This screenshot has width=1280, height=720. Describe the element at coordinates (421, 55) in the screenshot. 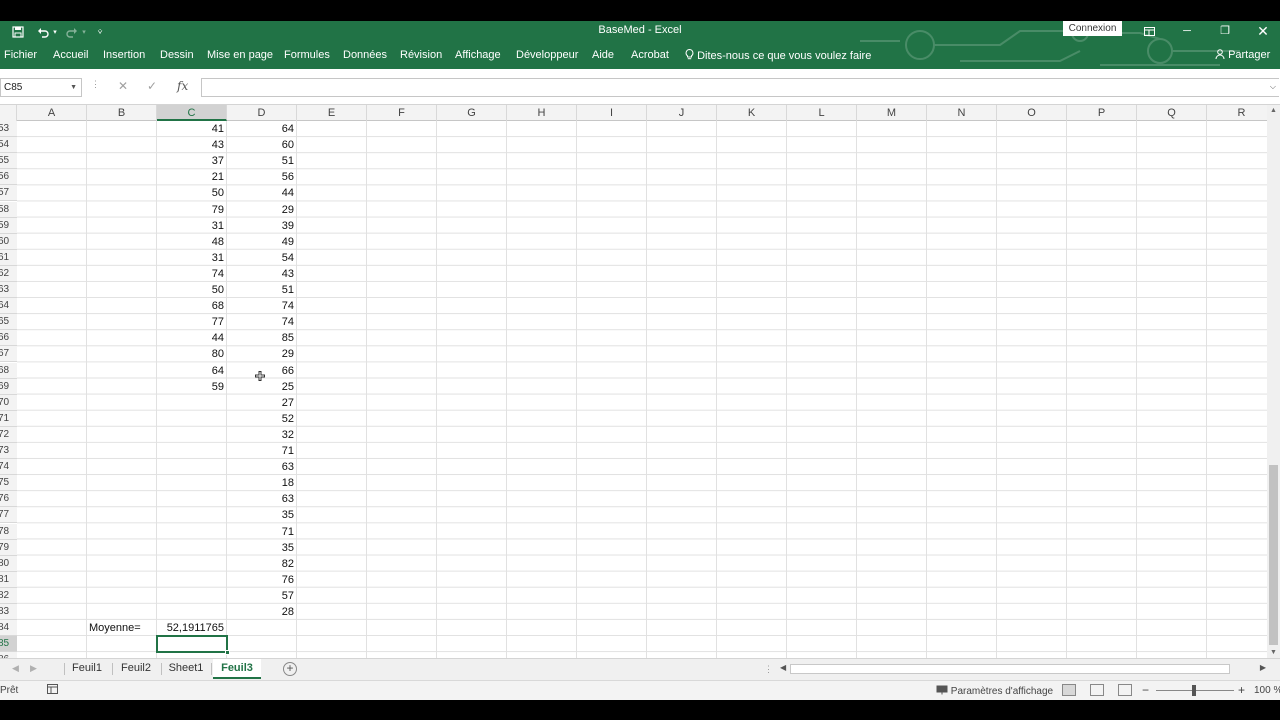

I see `tab-revision: Révision` at that location.